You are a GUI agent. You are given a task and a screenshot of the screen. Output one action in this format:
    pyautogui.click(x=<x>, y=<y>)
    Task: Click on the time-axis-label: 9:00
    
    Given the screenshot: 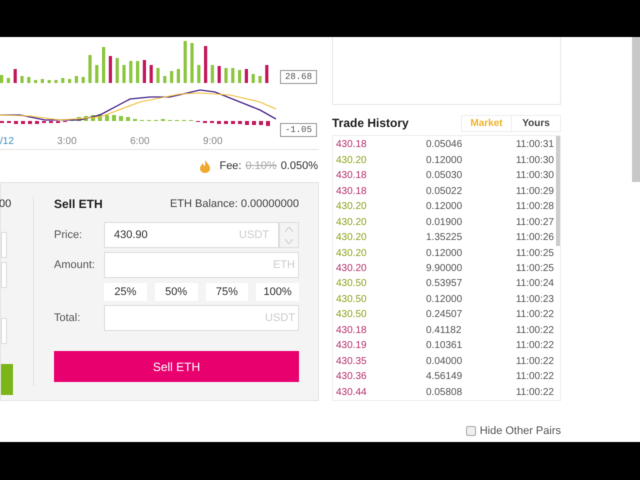 What is the action you would take?
    pyautogui.click(x=213, y=142)
    